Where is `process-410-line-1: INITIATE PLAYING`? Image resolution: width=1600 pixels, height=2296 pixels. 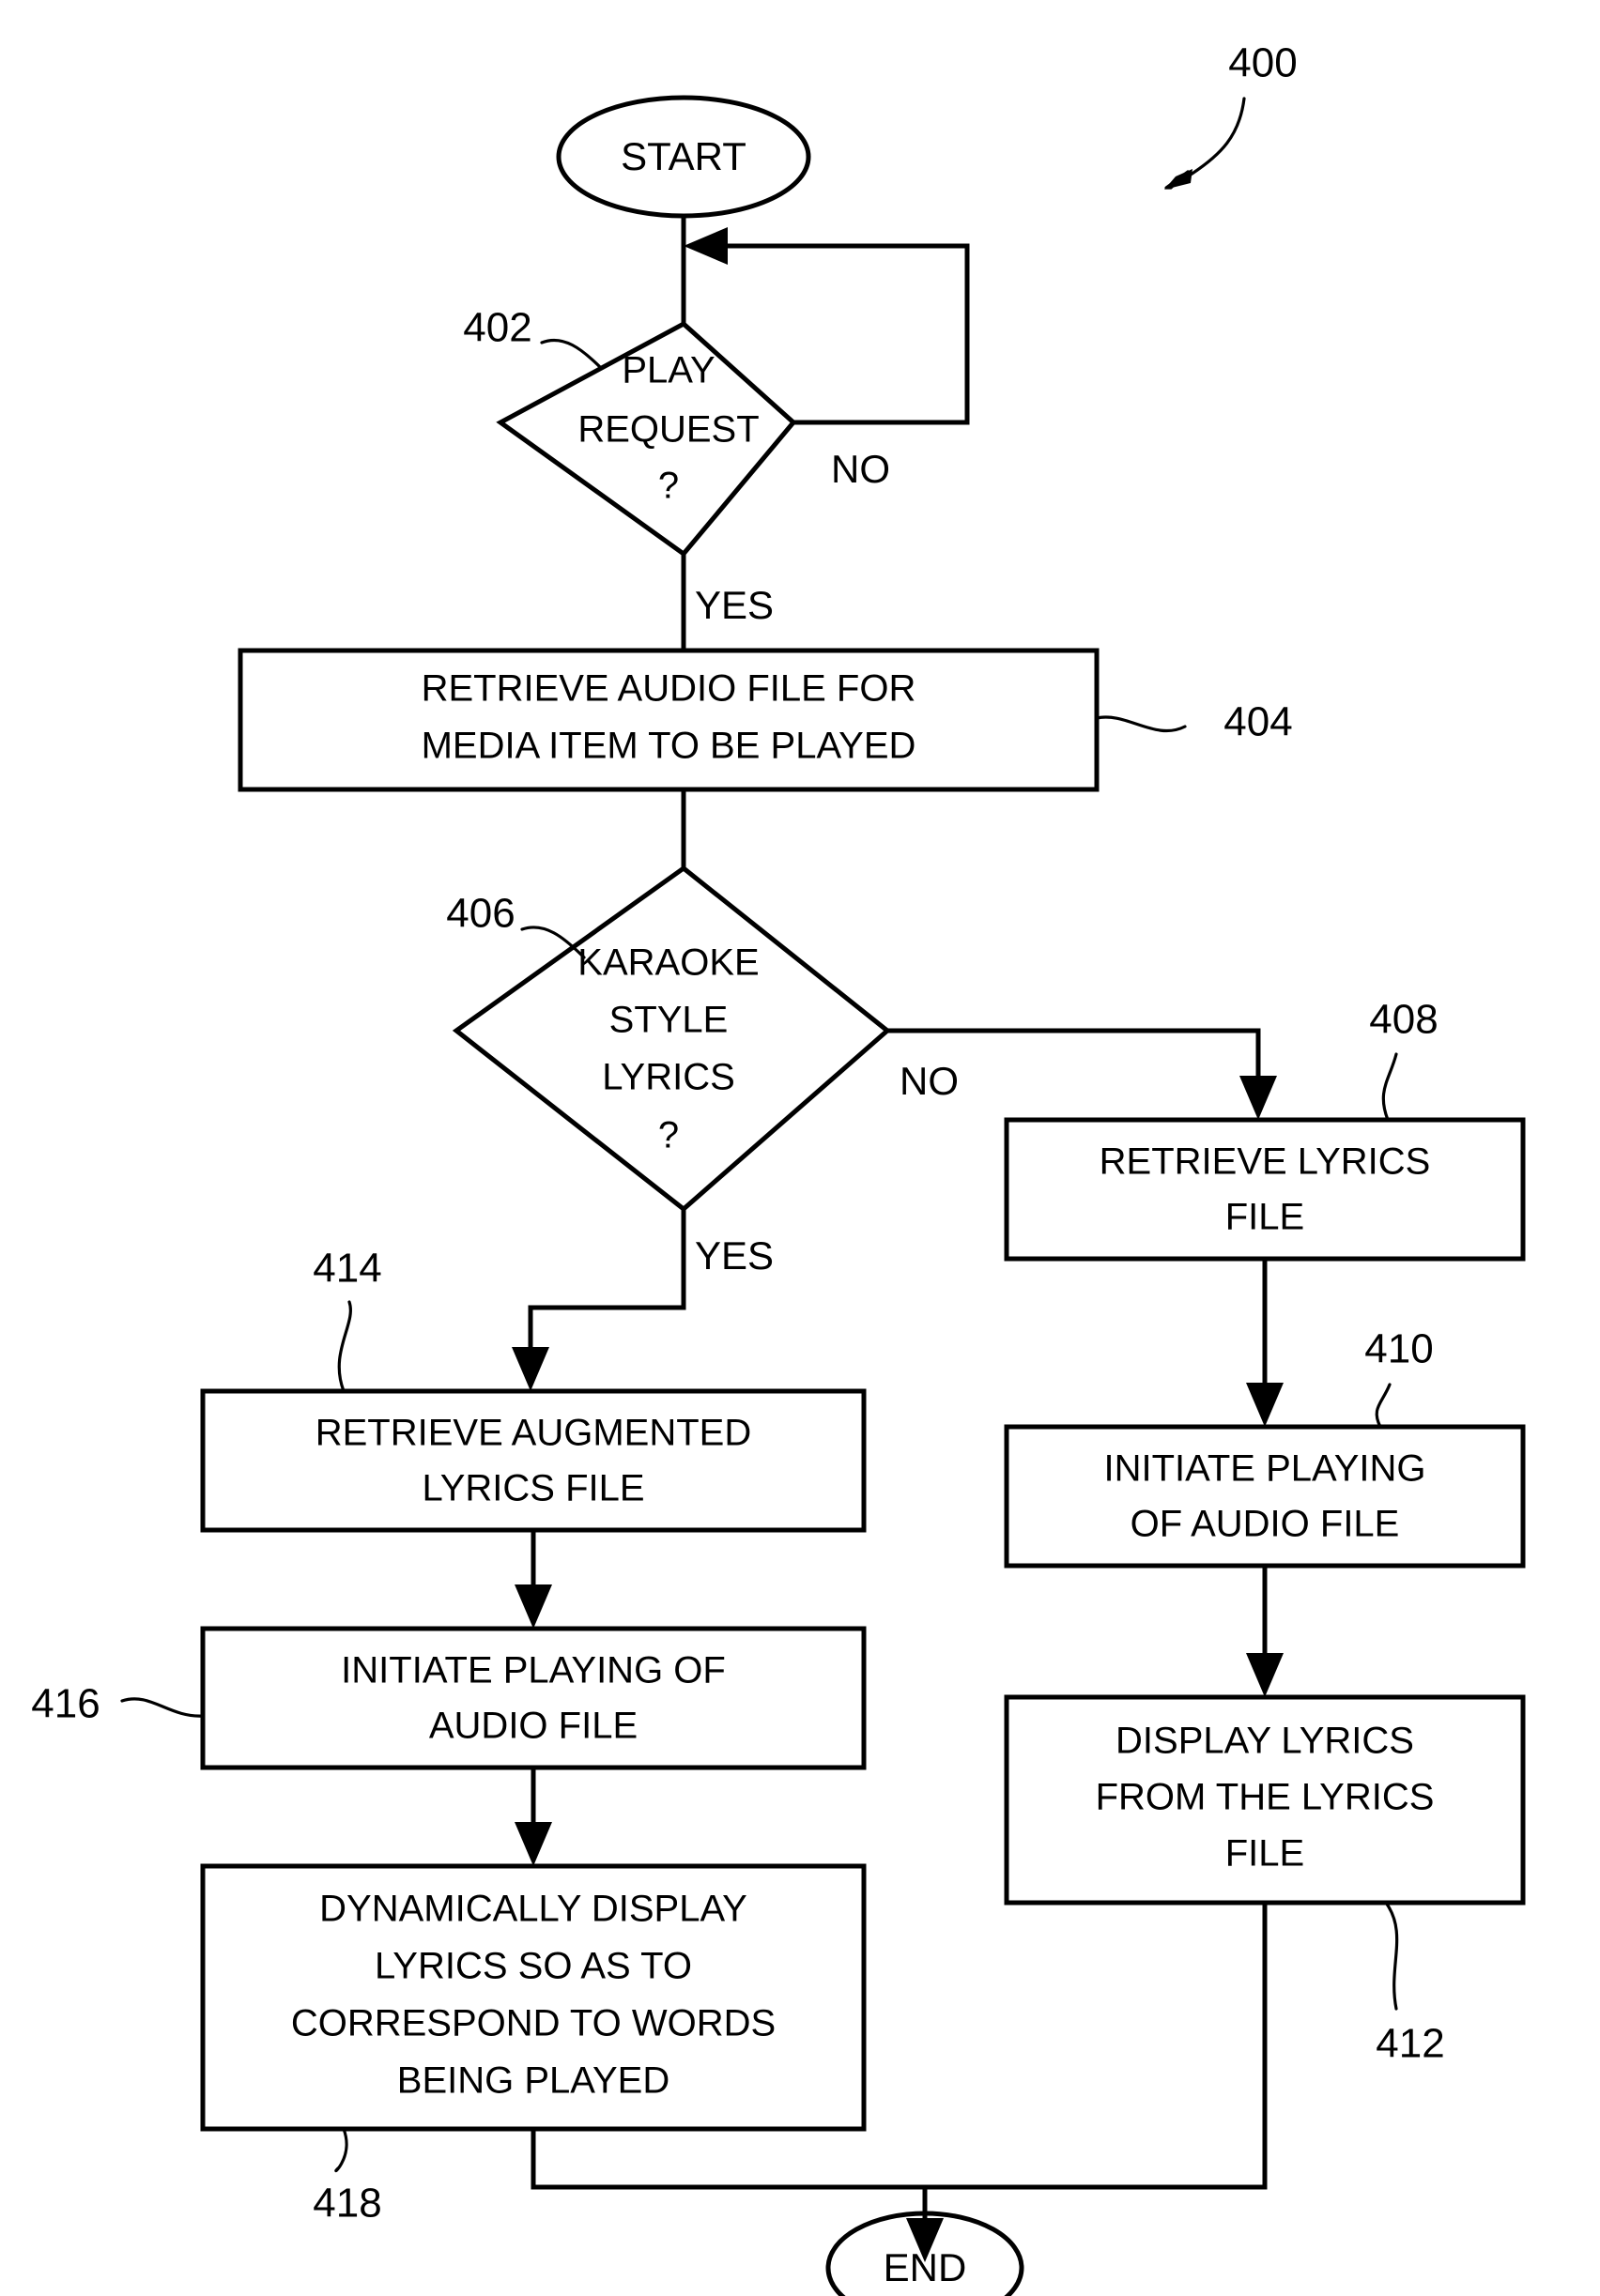
process-410-line-1: INITIATE PLAYING is located at coordinates (1264, 1469).